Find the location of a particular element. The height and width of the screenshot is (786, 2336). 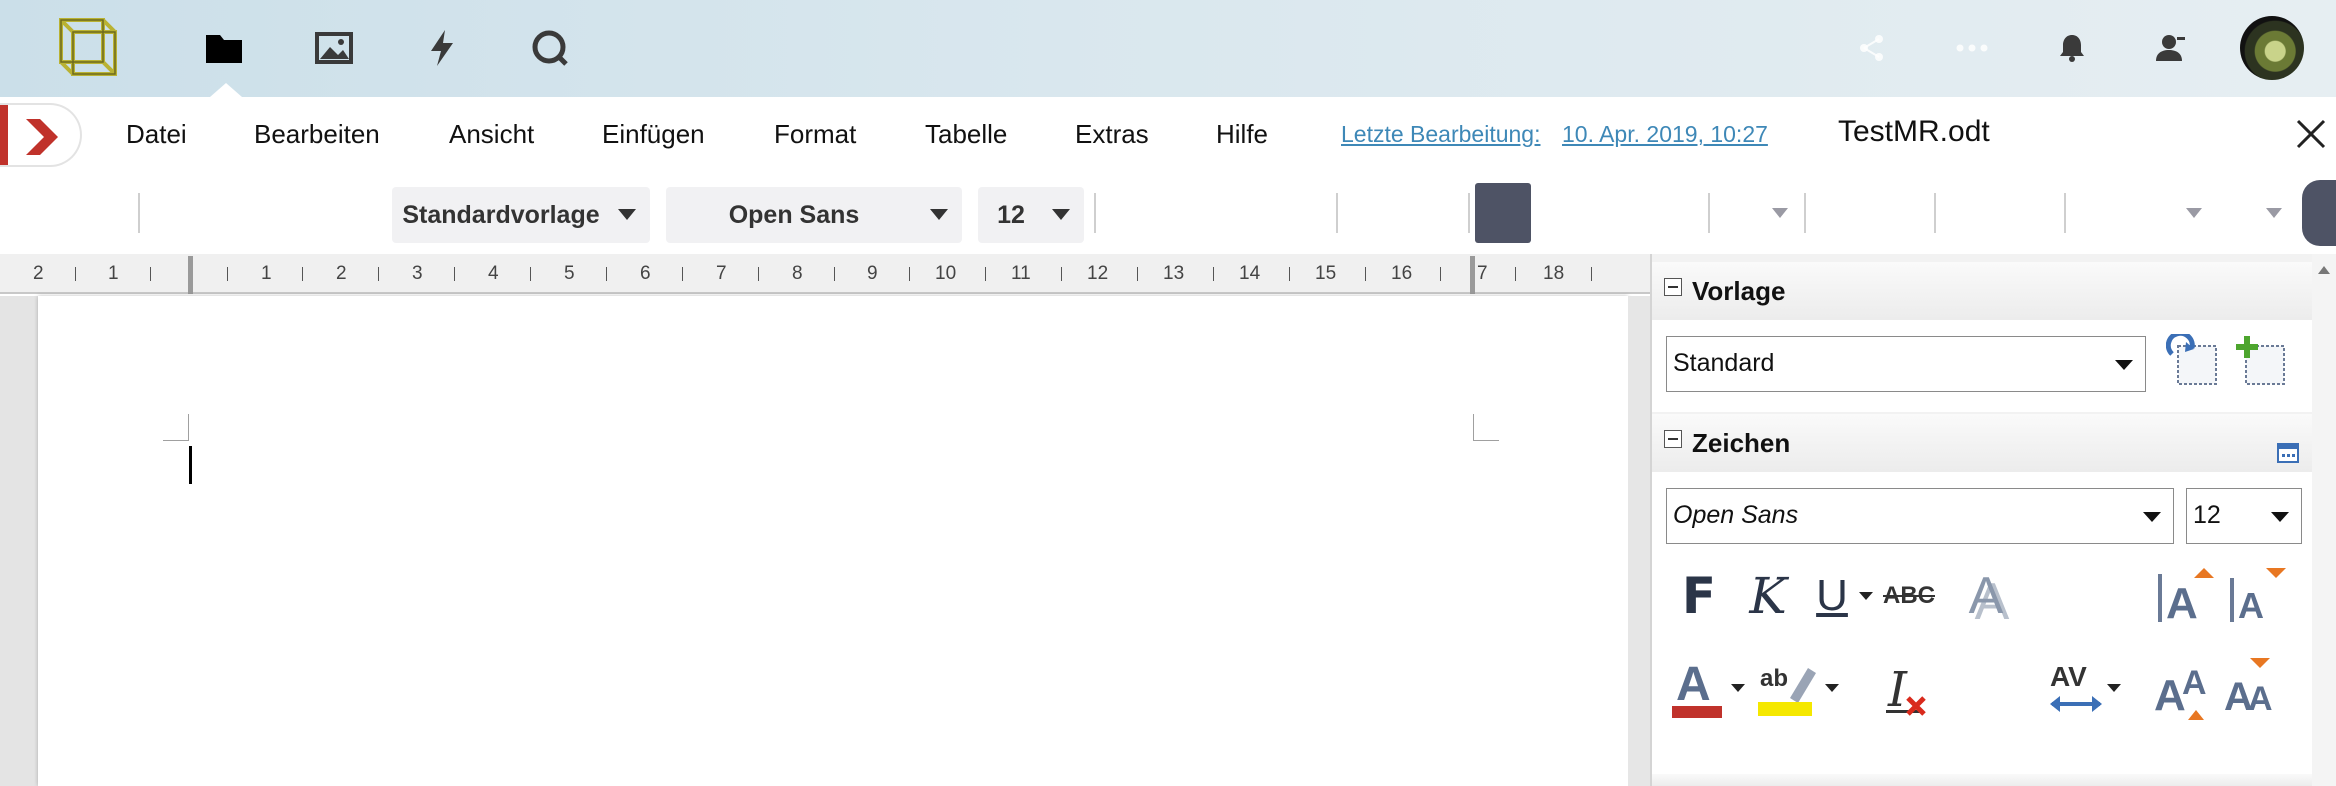

menu-datei: Datei is located at coordinates (156, 134).